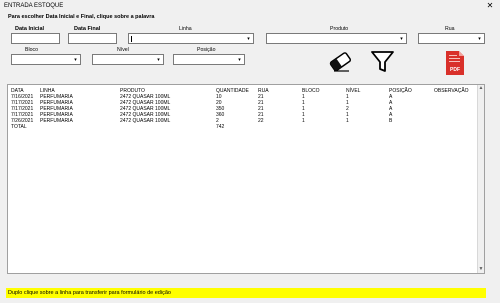 This screenshot has width=500, height=303. What do you see at coordinates (481, 269) in the screenshot?
I see `scroll-down-icon: ▼` at bounding box center [481, 269].